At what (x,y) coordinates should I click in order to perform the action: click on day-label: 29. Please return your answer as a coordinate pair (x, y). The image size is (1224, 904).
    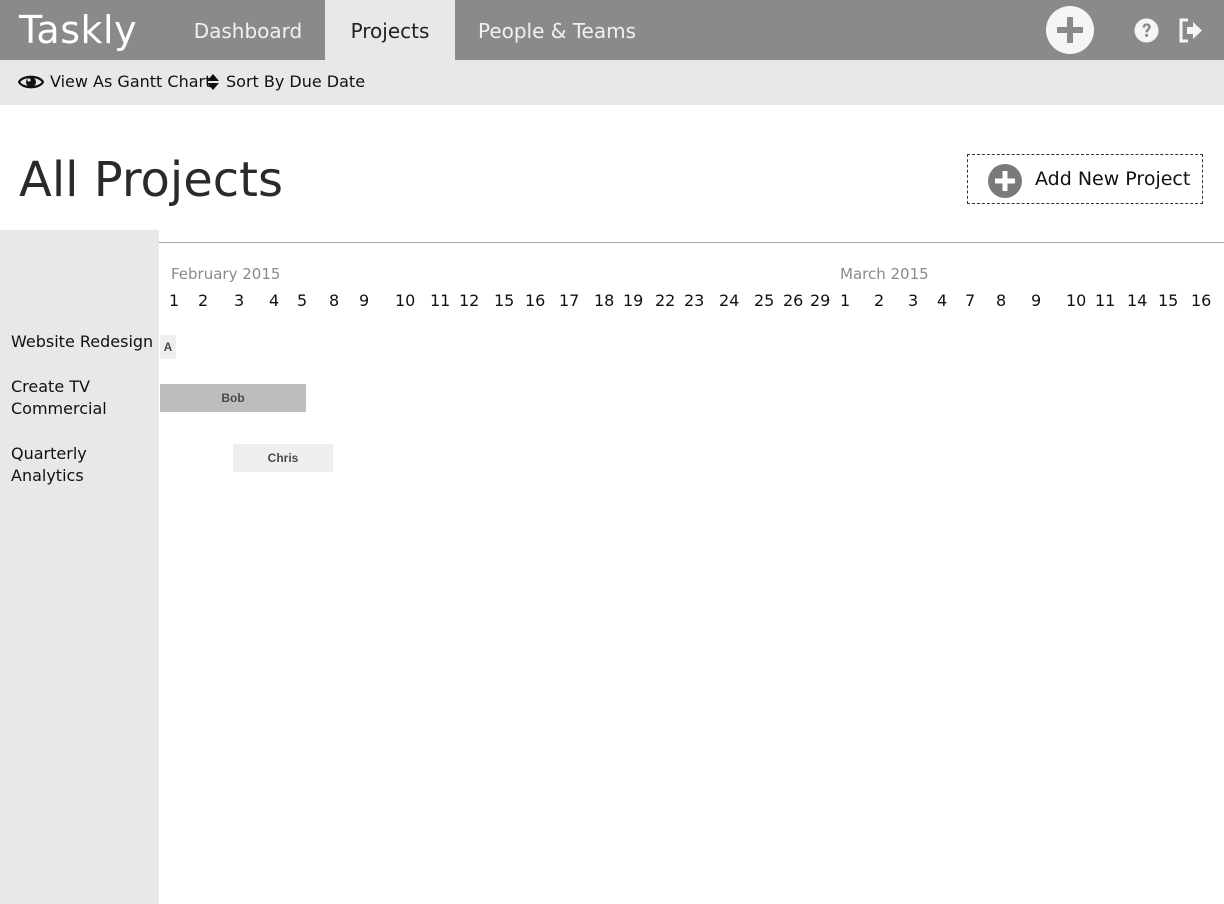
    Looking at the image, I should click on (820, 300).